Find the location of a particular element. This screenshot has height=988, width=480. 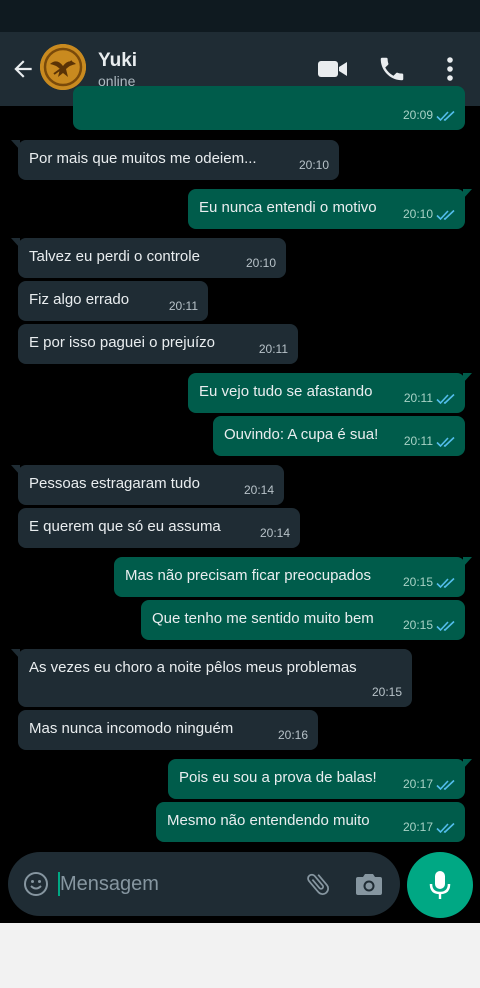

message-outgoing: Mesmo não entendendo muito 20:17 is located at coordinates (310, 822).